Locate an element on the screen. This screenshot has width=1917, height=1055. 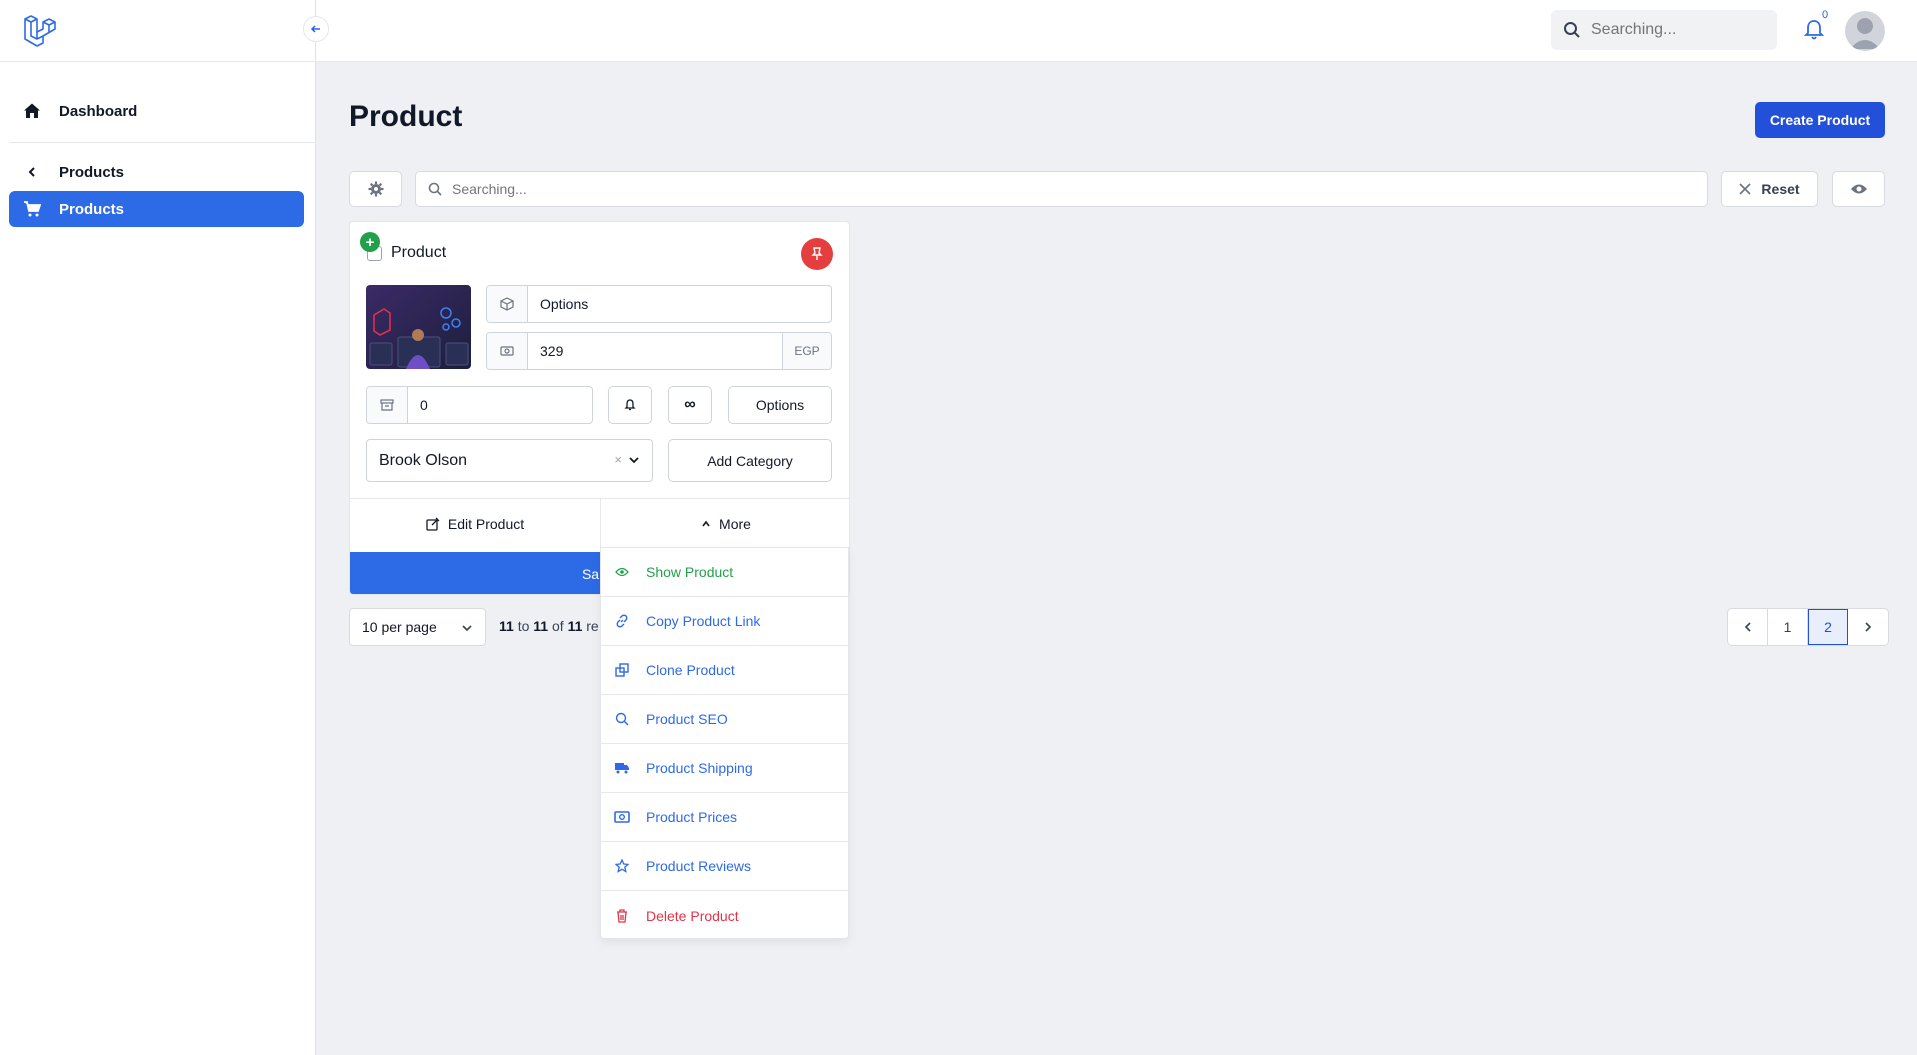
sidebar-item-dashboard: Dashboard is located at coordinates (156, 111).